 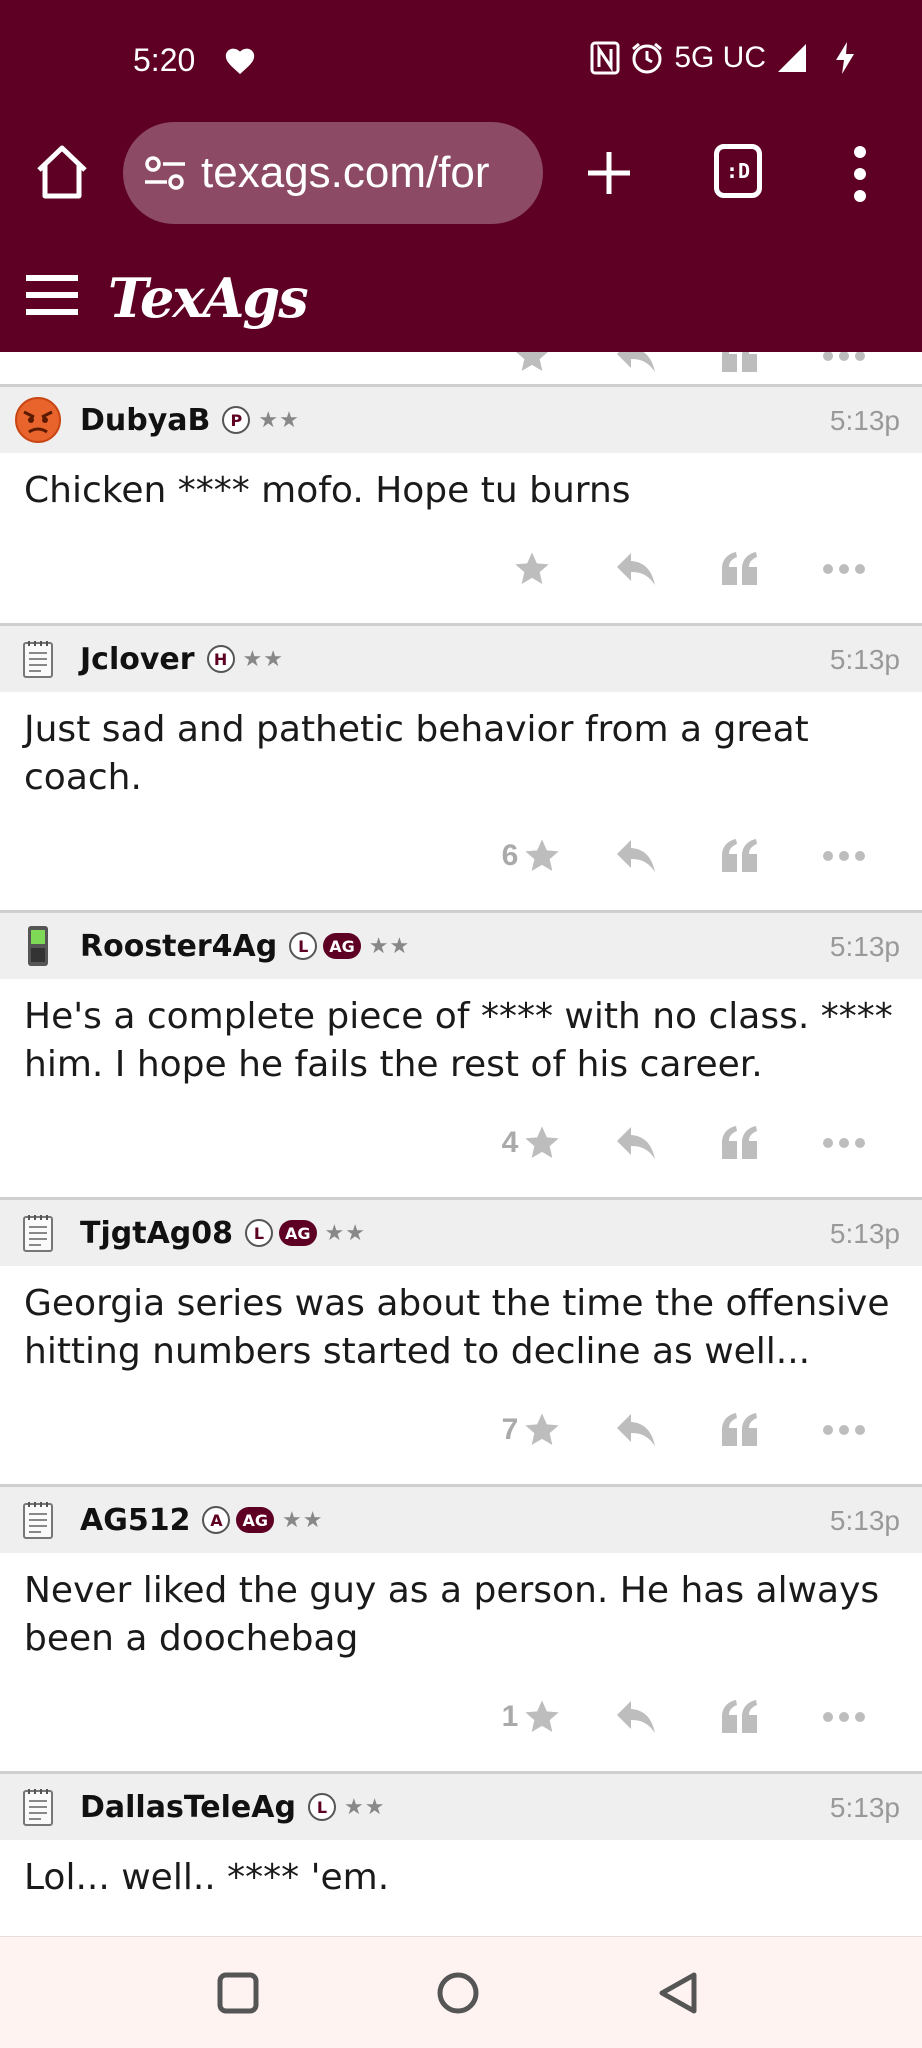 What do you see at coordinates (738, 171) in the screenshot?
I see `tab-switcher-button: :D` at bounding box center [738, 171].